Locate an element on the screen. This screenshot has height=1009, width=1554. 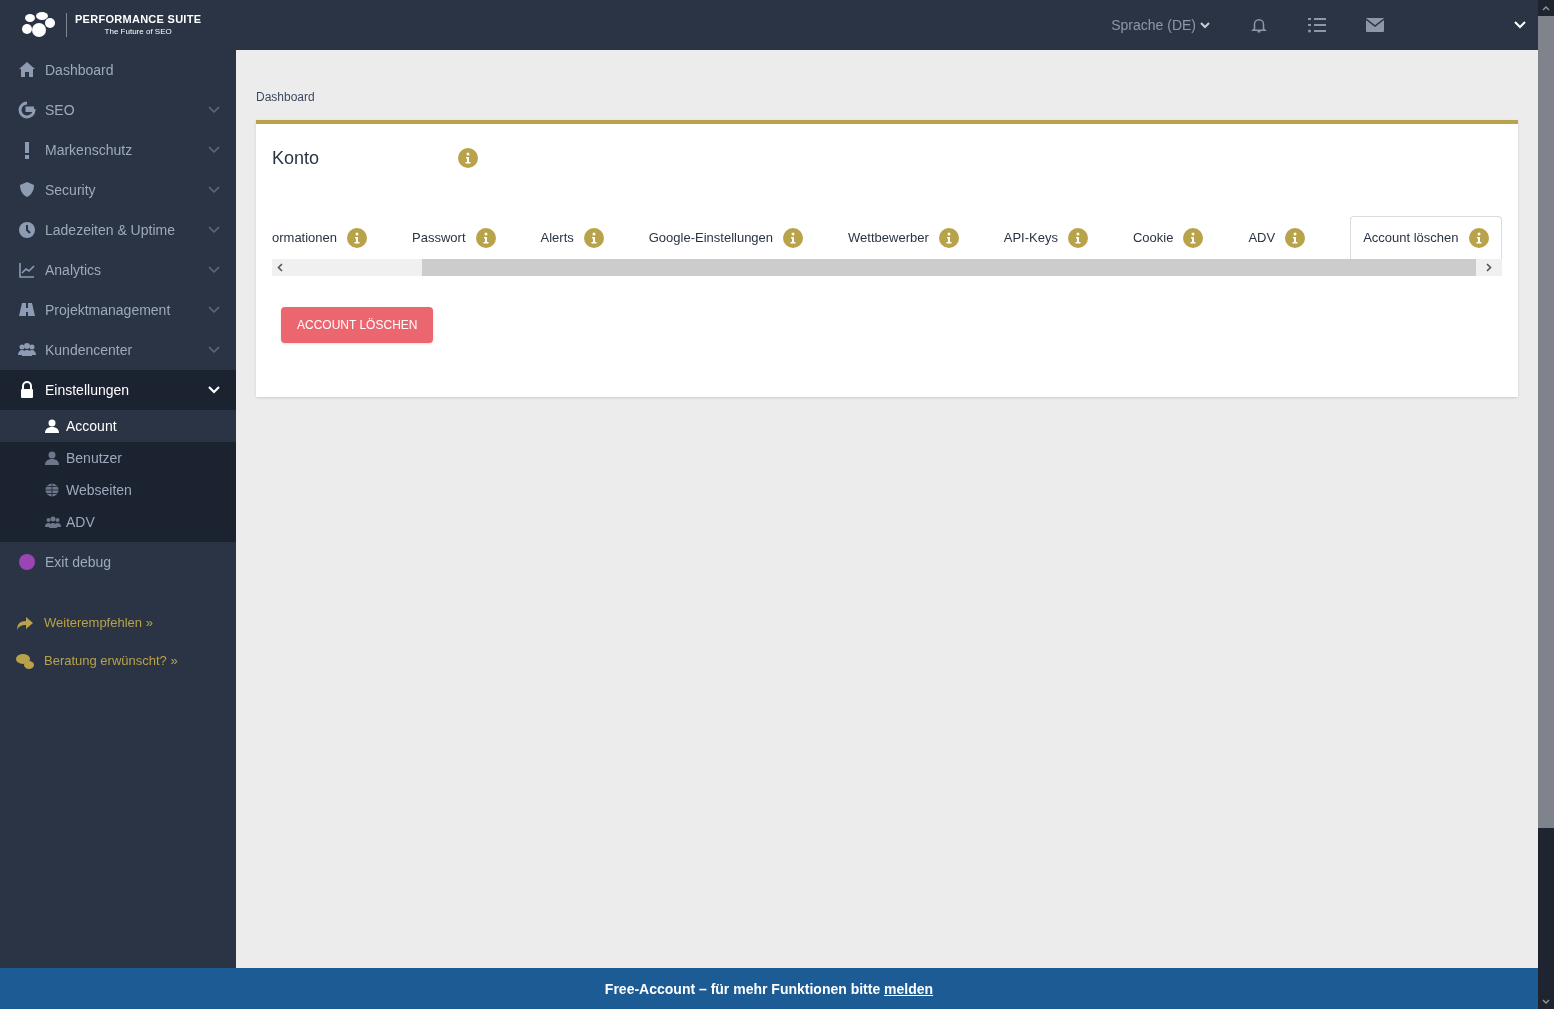
sidebar-item: Exit debug is located at coordinates (118, 562).